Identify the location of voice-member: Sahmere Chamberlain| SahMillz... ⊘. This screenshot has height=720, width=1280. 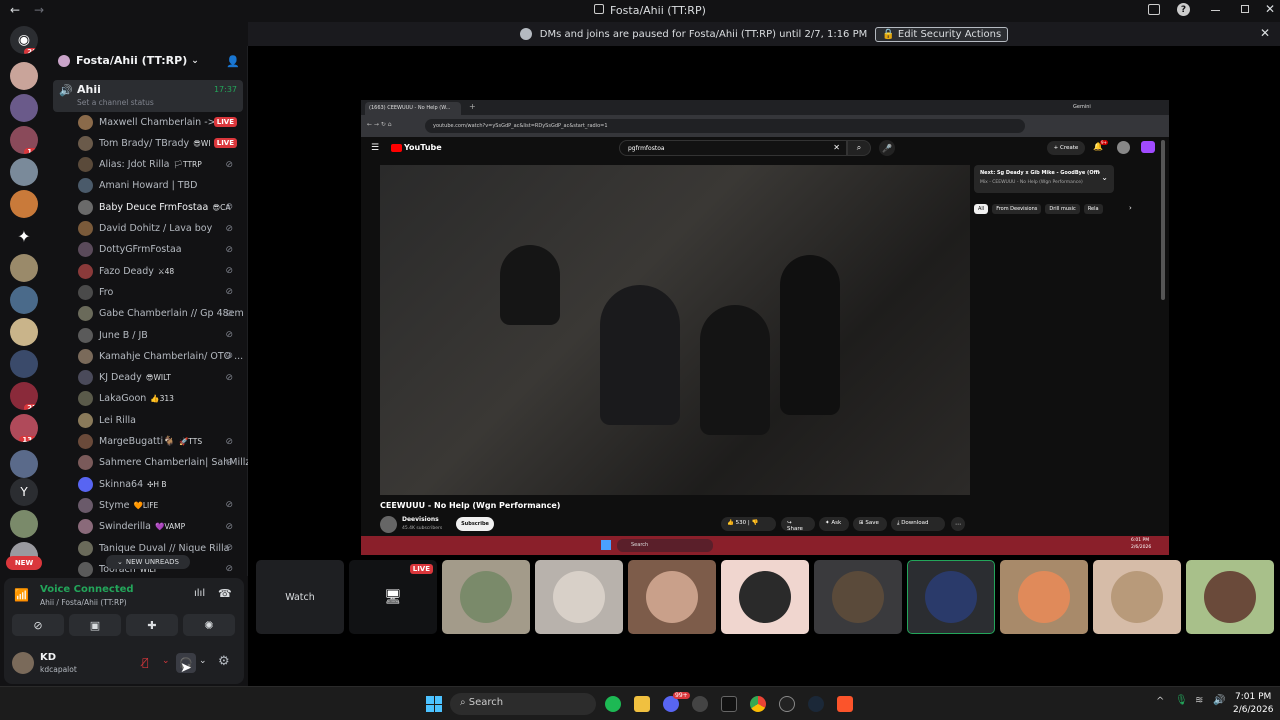
(168, 463).